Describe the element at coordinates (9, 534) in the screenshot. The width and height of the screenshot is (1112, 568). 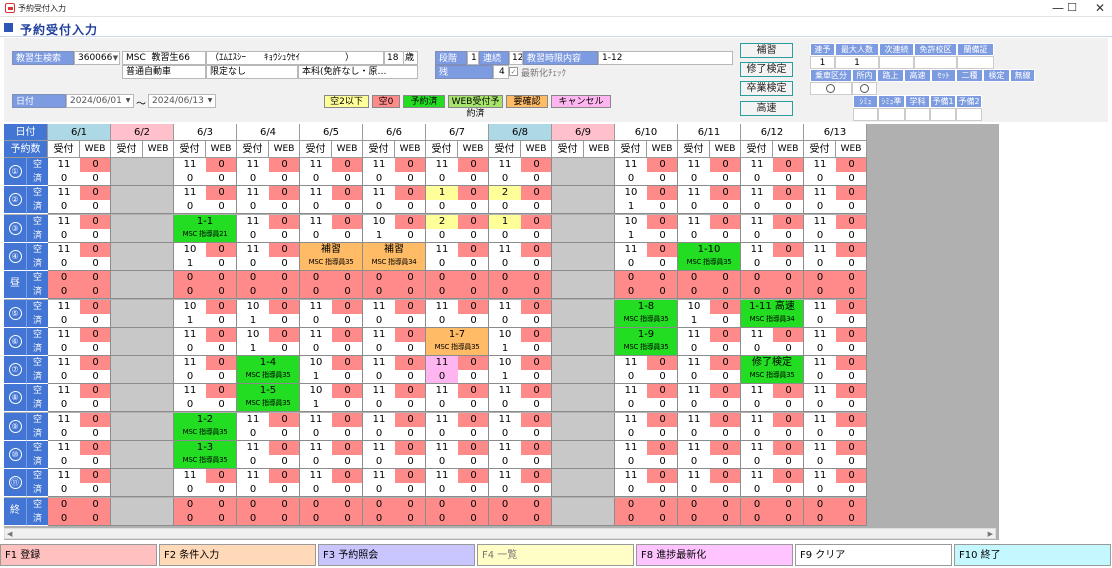
I see `scroll-left-icon: ◀` at that location.